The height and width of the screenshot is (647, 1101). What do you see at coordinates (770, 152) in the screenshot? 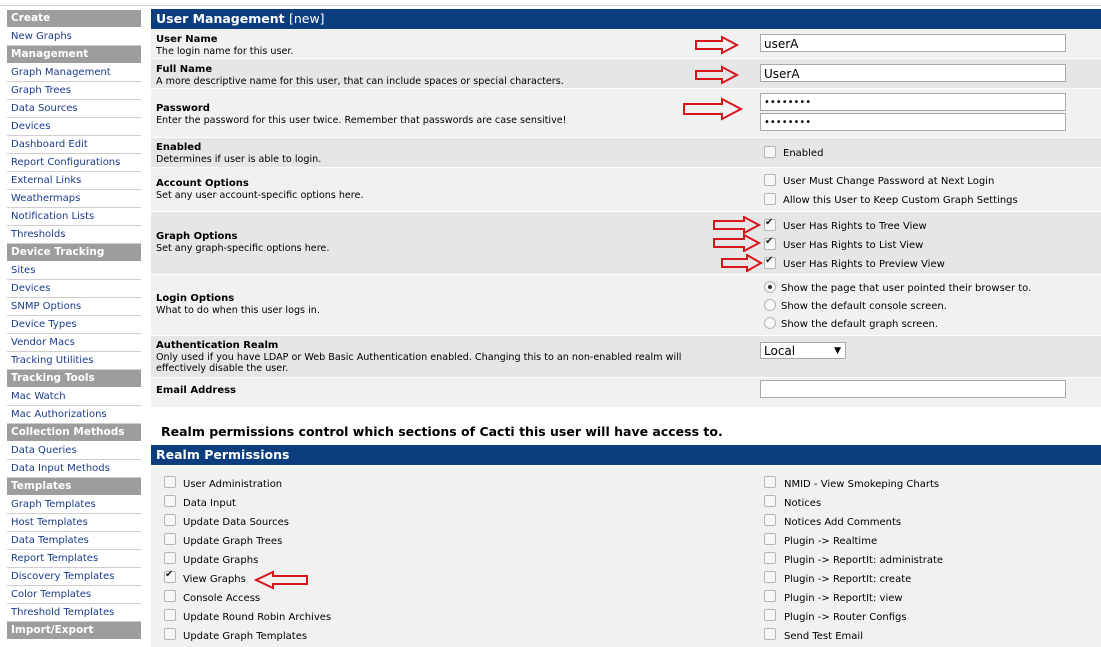
I see `enabled-checkbox` at bounding box center [770, 152].